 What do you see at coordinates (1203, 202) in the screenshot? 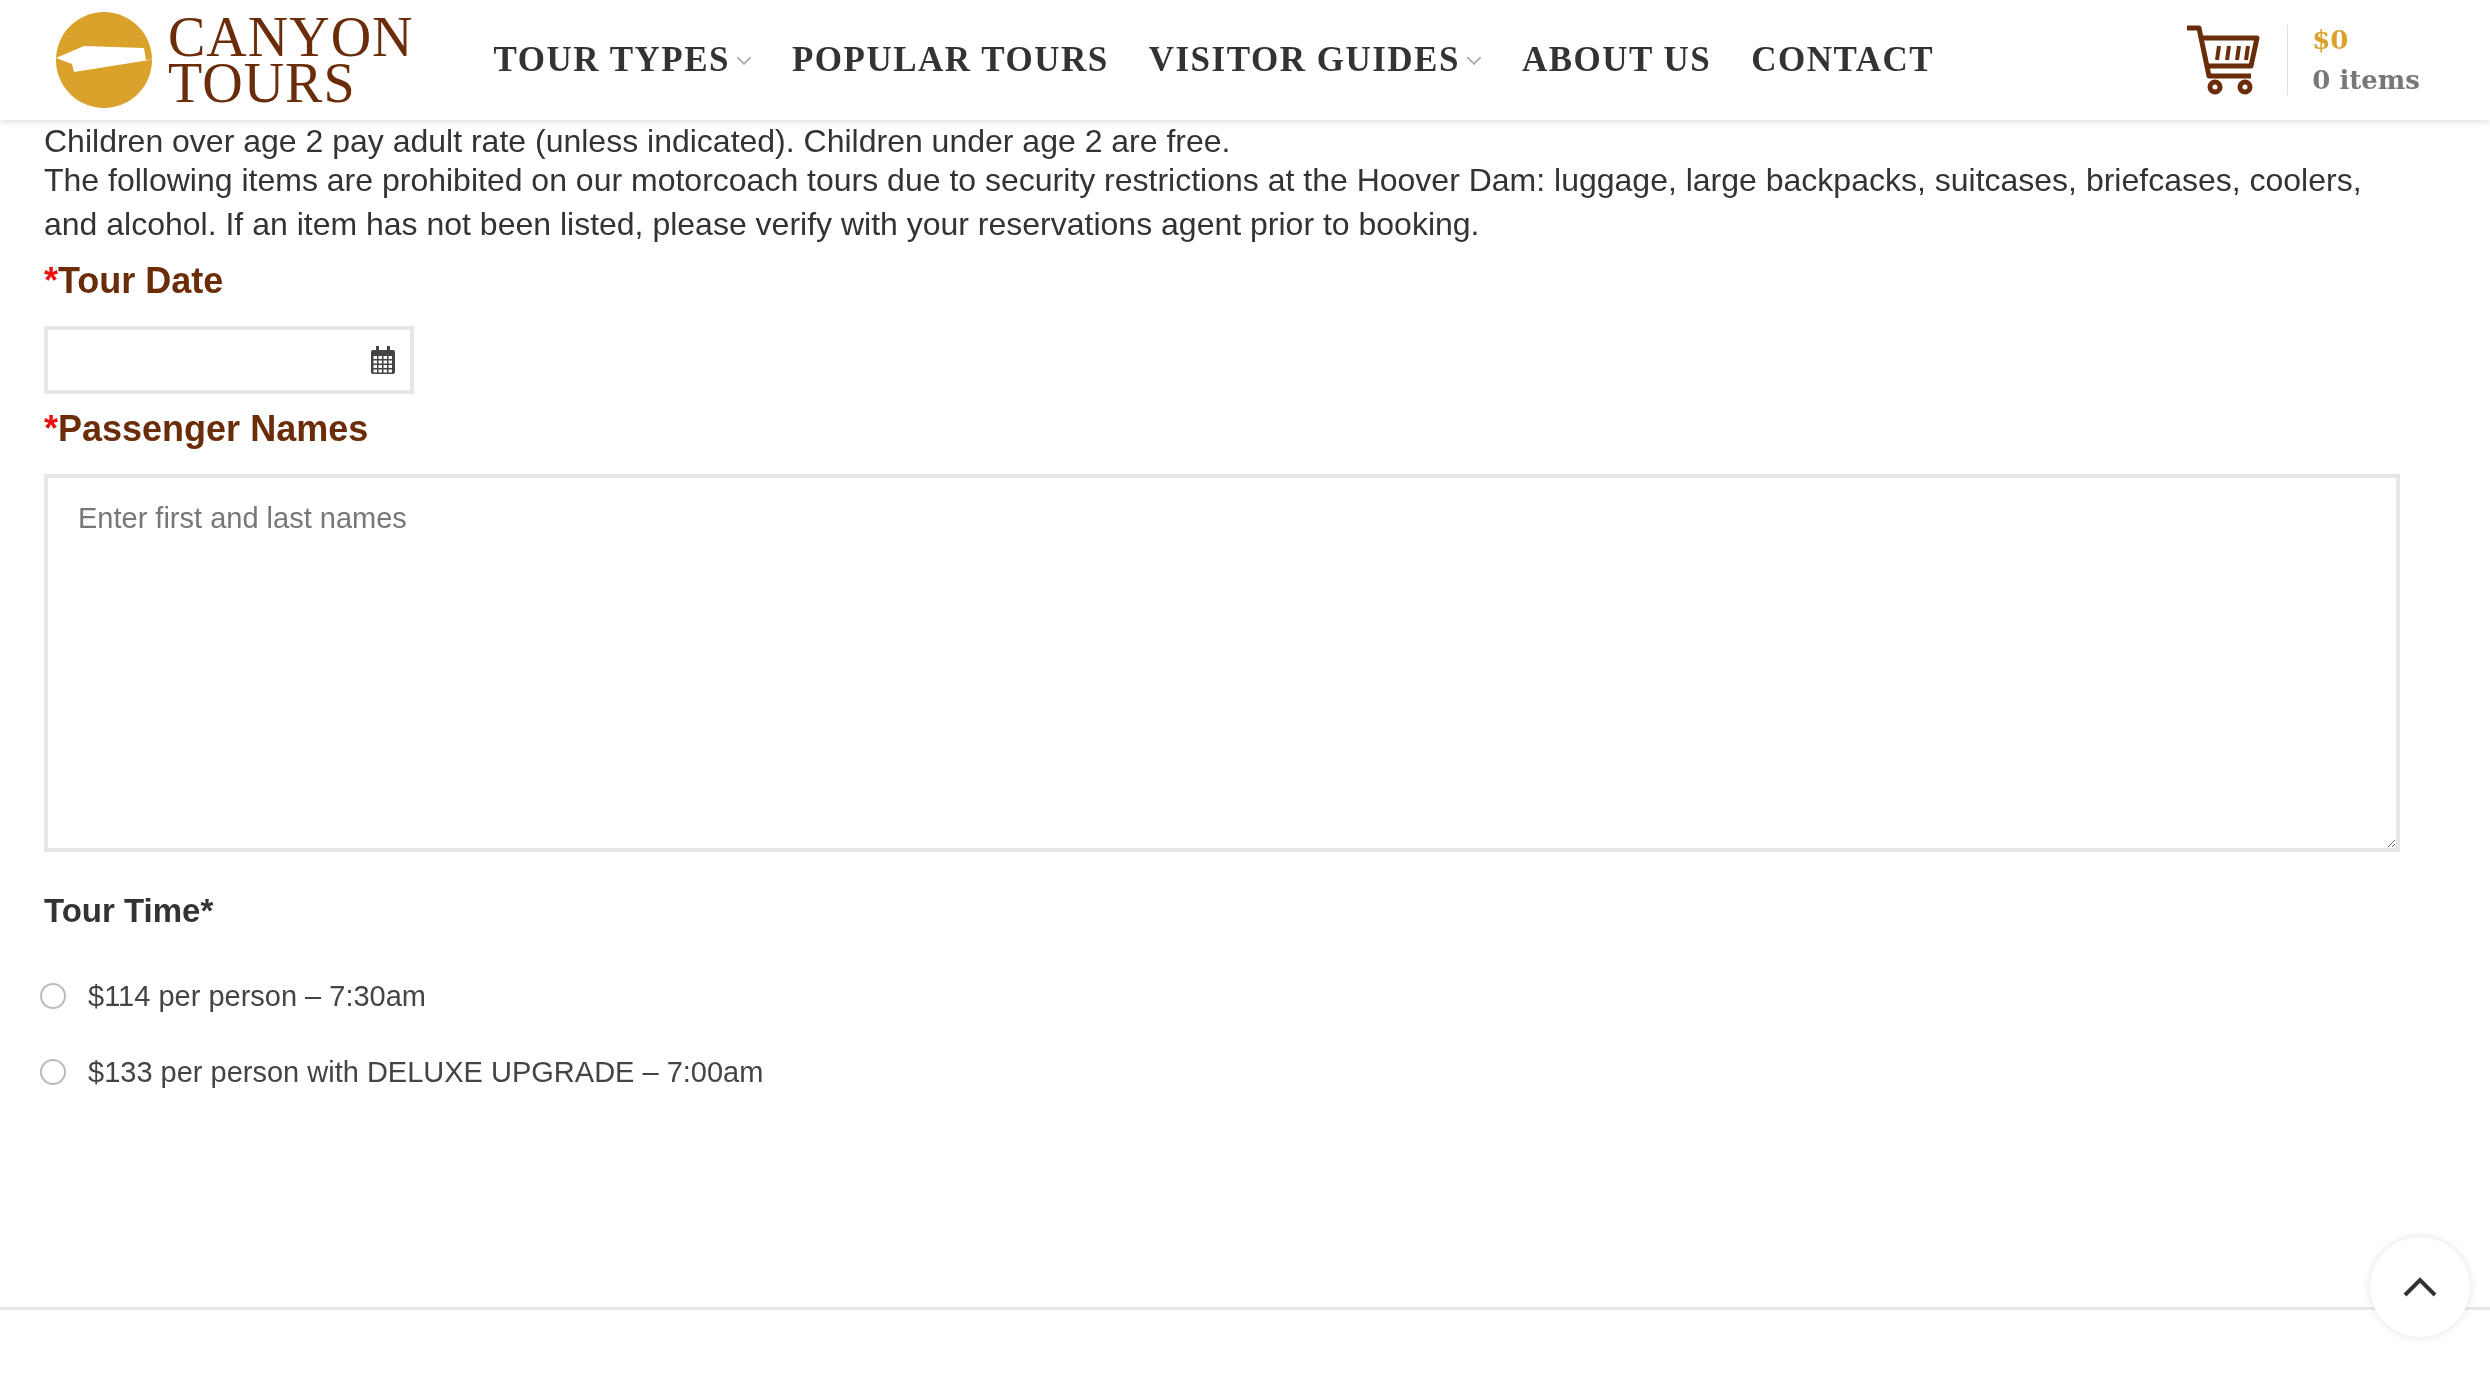
I see `note-text: The following items are prohibited on our motorcoach tours due to security restrictions at the Hoover Dam: luggage, large backpacks, suitcases, briefcases, coolers, and alcohol. If an item has not been listed, please verify with your reservations agent prior to booking.` at bounding box center [1203, 202].